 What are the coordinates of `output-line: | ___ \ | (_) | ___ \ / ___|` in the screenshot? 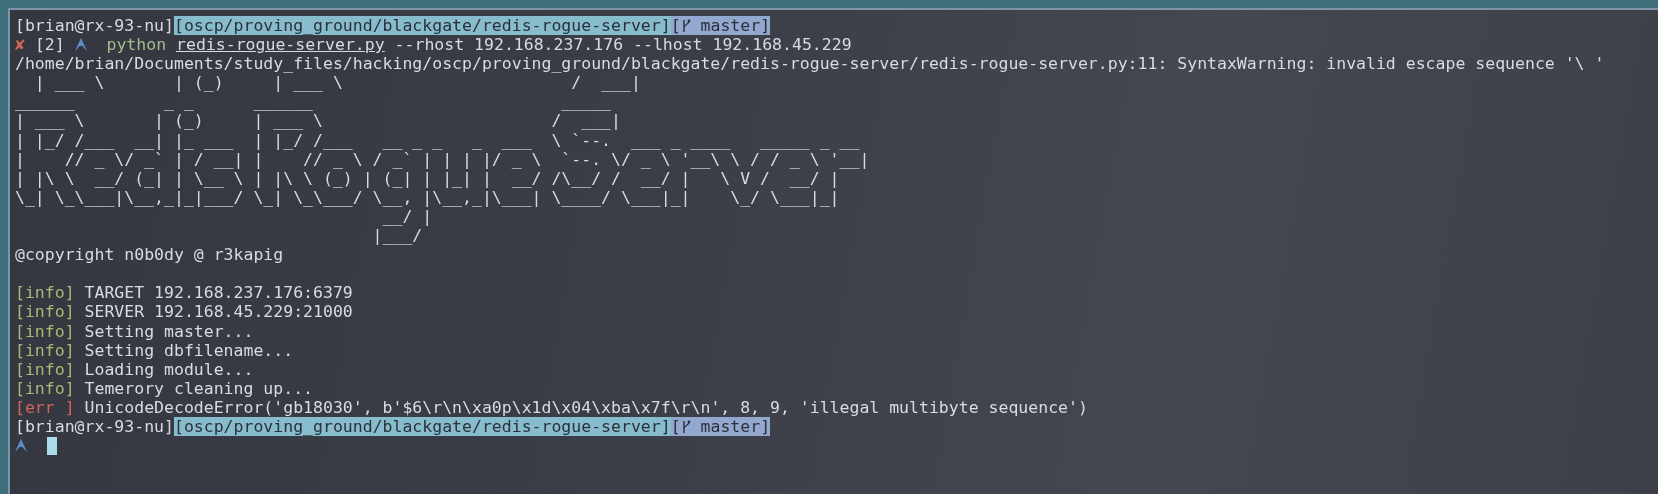 It's located at (337, 83).